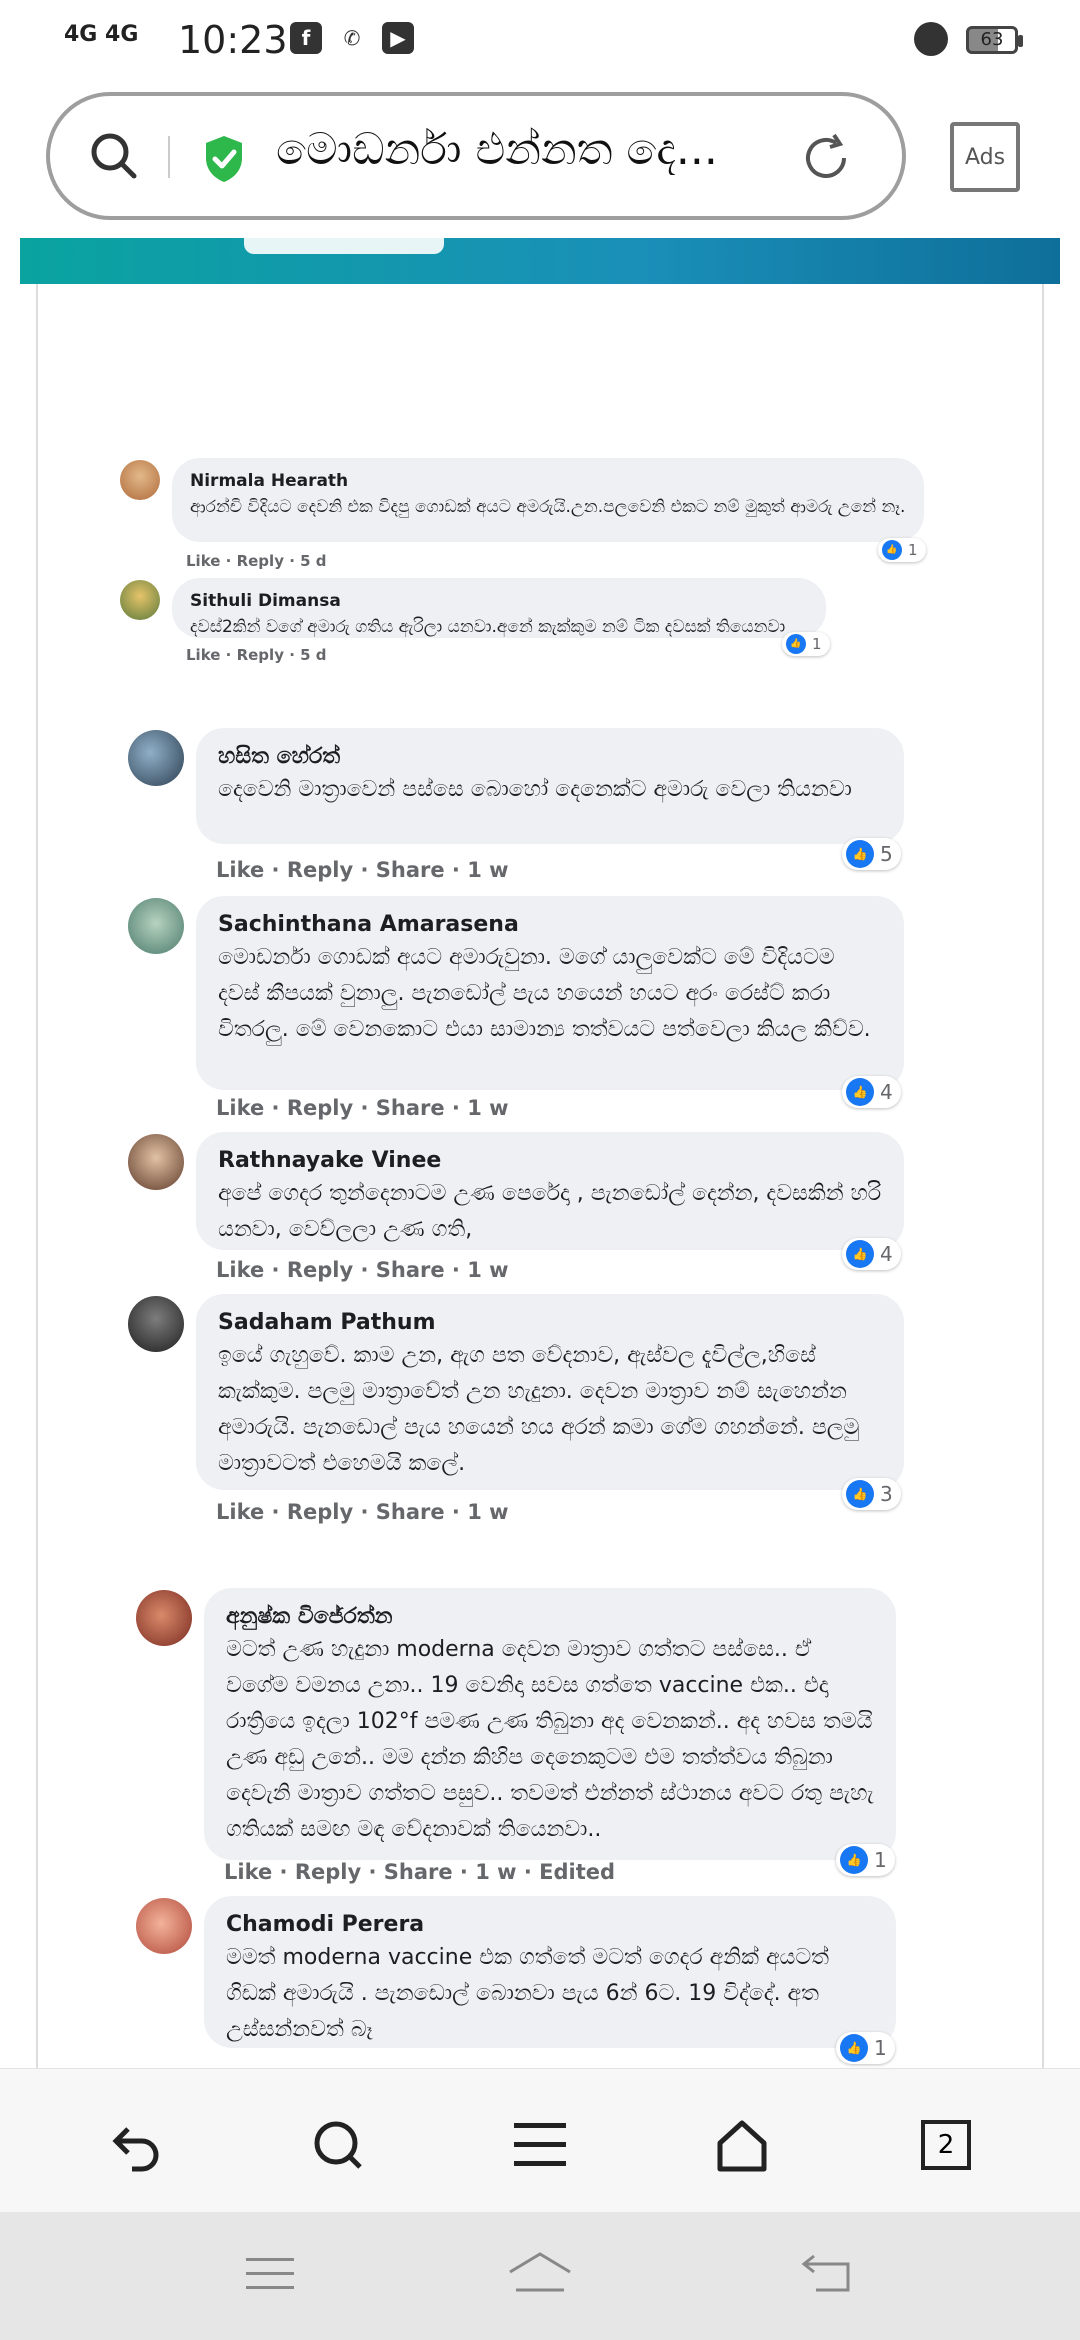 The height and width of the screenshot is (2340, 1080). I want to click on youtube-icon: ▶, so click(398, 38).